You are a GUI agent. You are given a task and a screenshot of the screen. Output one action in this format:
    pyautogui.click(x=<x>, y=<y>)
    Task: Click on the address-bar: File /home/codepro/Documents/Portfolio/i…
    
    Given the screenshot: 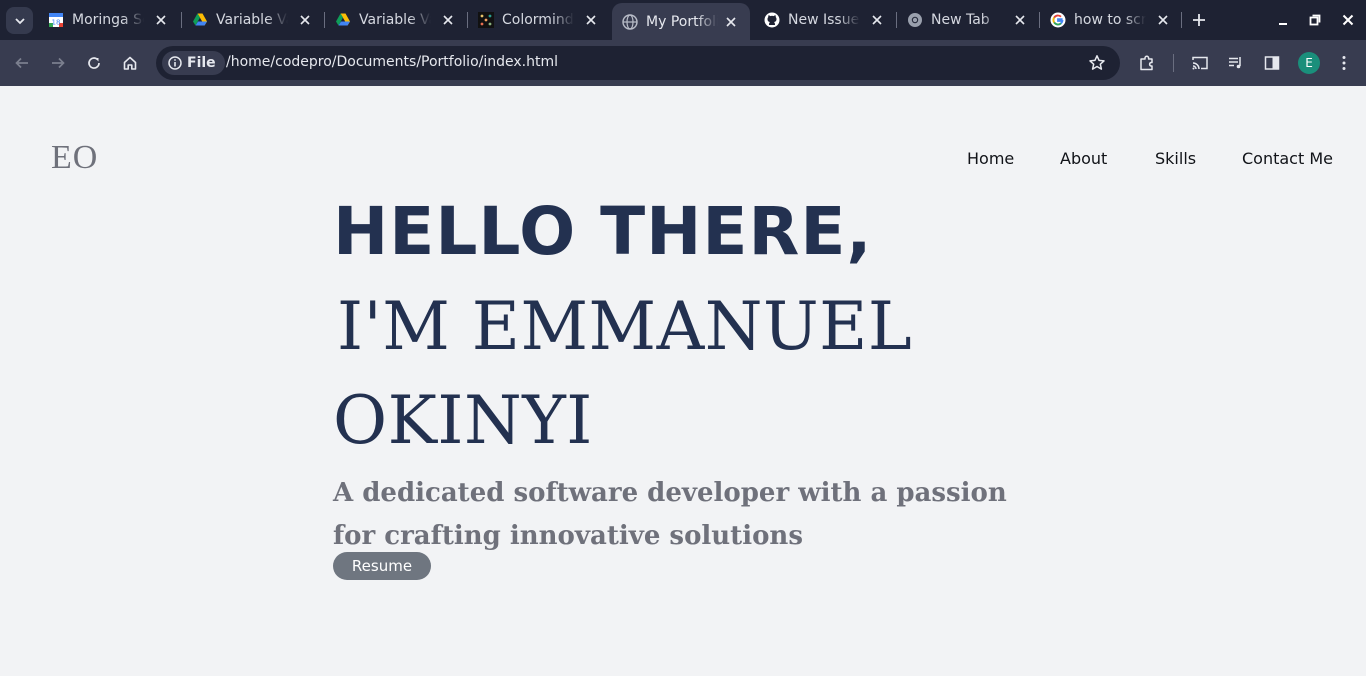 What is the action you would take?
    pyautogui.click(x=638, y=63)
    